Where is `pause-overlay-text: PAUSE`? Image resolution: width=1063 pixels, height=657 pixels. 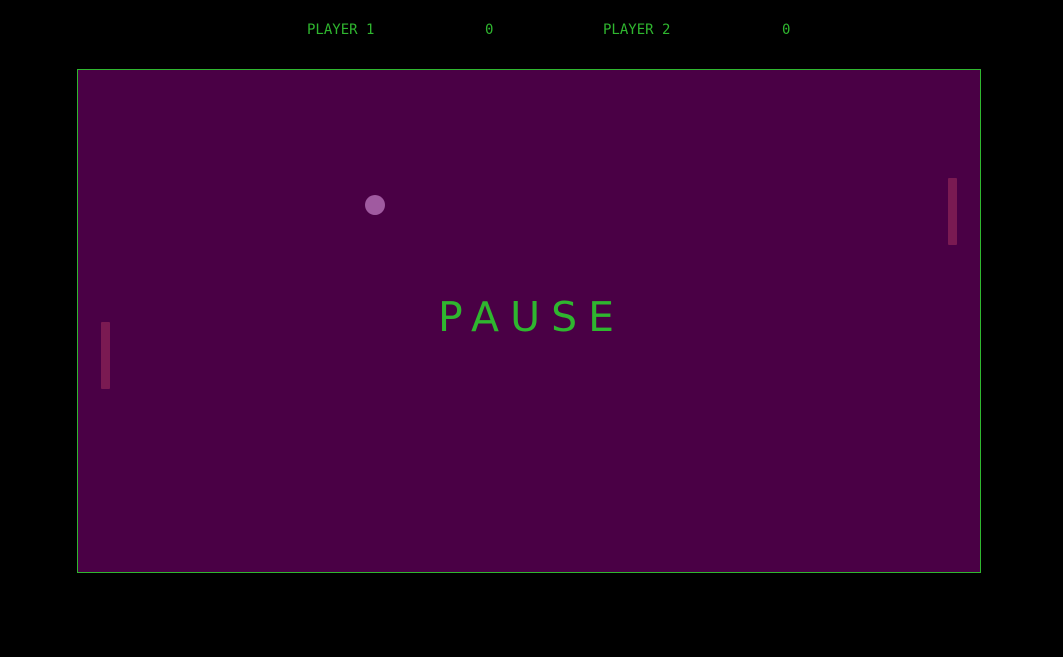
pause-overlay-text: PAUSE is located at coordinates (531, 317).